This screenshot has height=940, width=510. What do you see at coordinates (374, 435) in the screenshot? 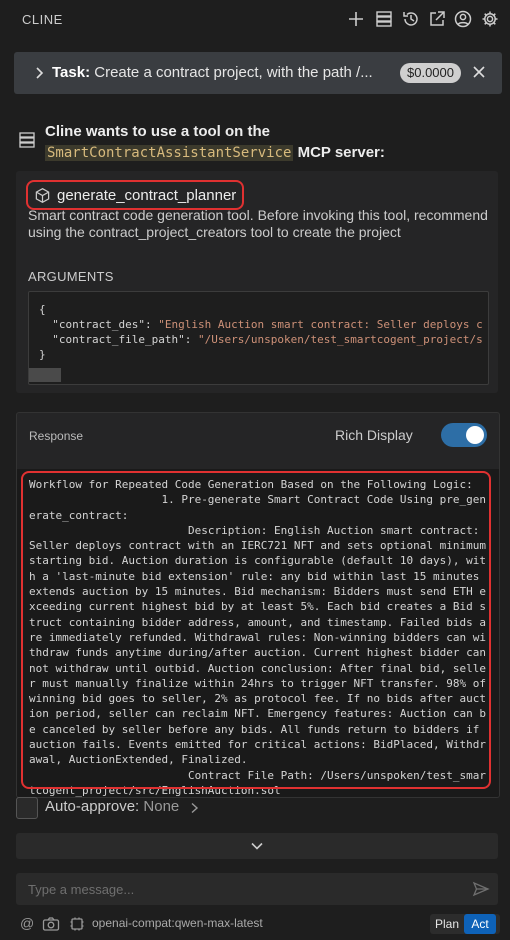
I see `rich-display-label: Rich Display` at bounding box center [374, 435].